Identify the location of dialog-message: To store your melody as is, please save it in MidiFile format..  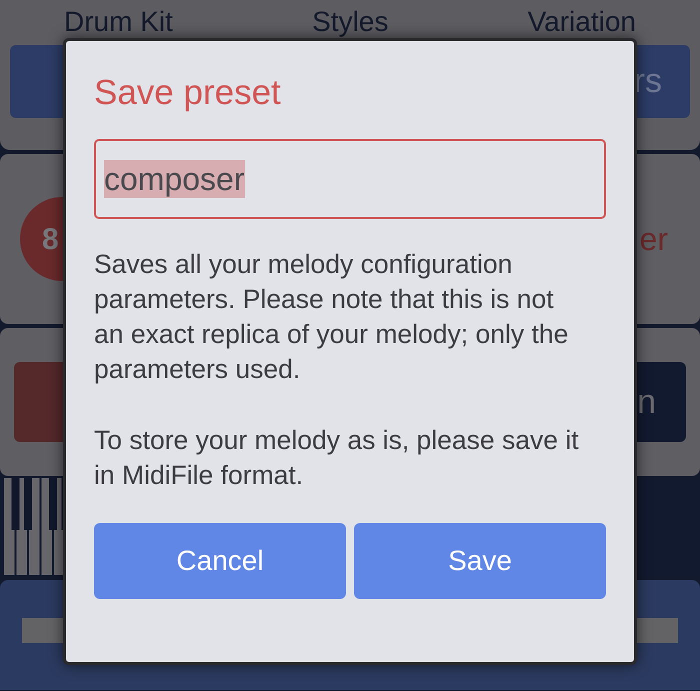
(337, 458).